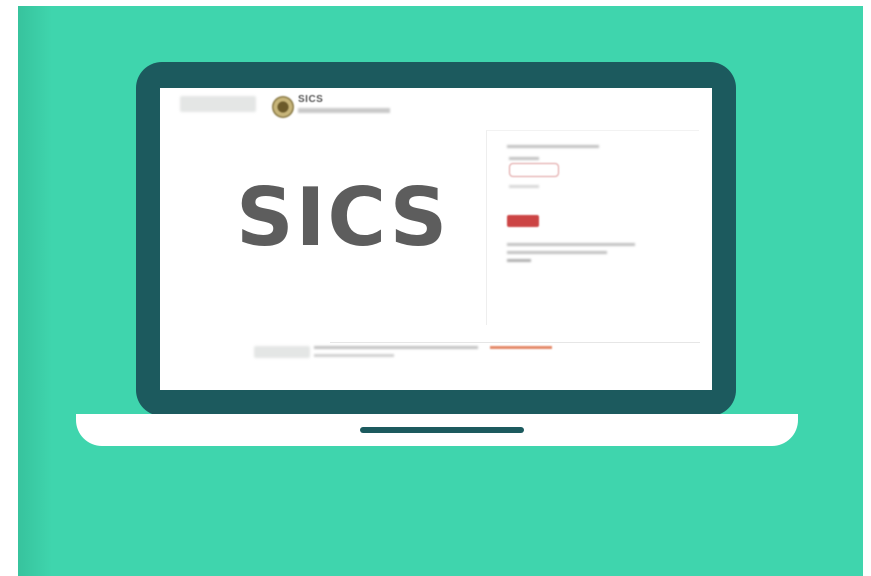 This screenshot has width=871, height=576. What do you see at coordinates (396, 347) in the screenshot?
I see `footer-text-blur` at bounding box center [396, 347].